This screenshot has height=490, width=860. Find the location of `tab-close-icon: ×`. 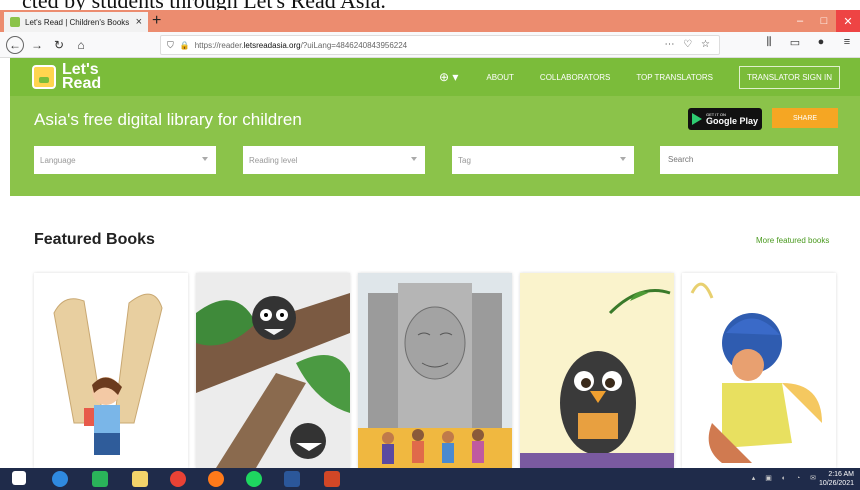

tab-close-icon: × is located at coordinates (139, 22).